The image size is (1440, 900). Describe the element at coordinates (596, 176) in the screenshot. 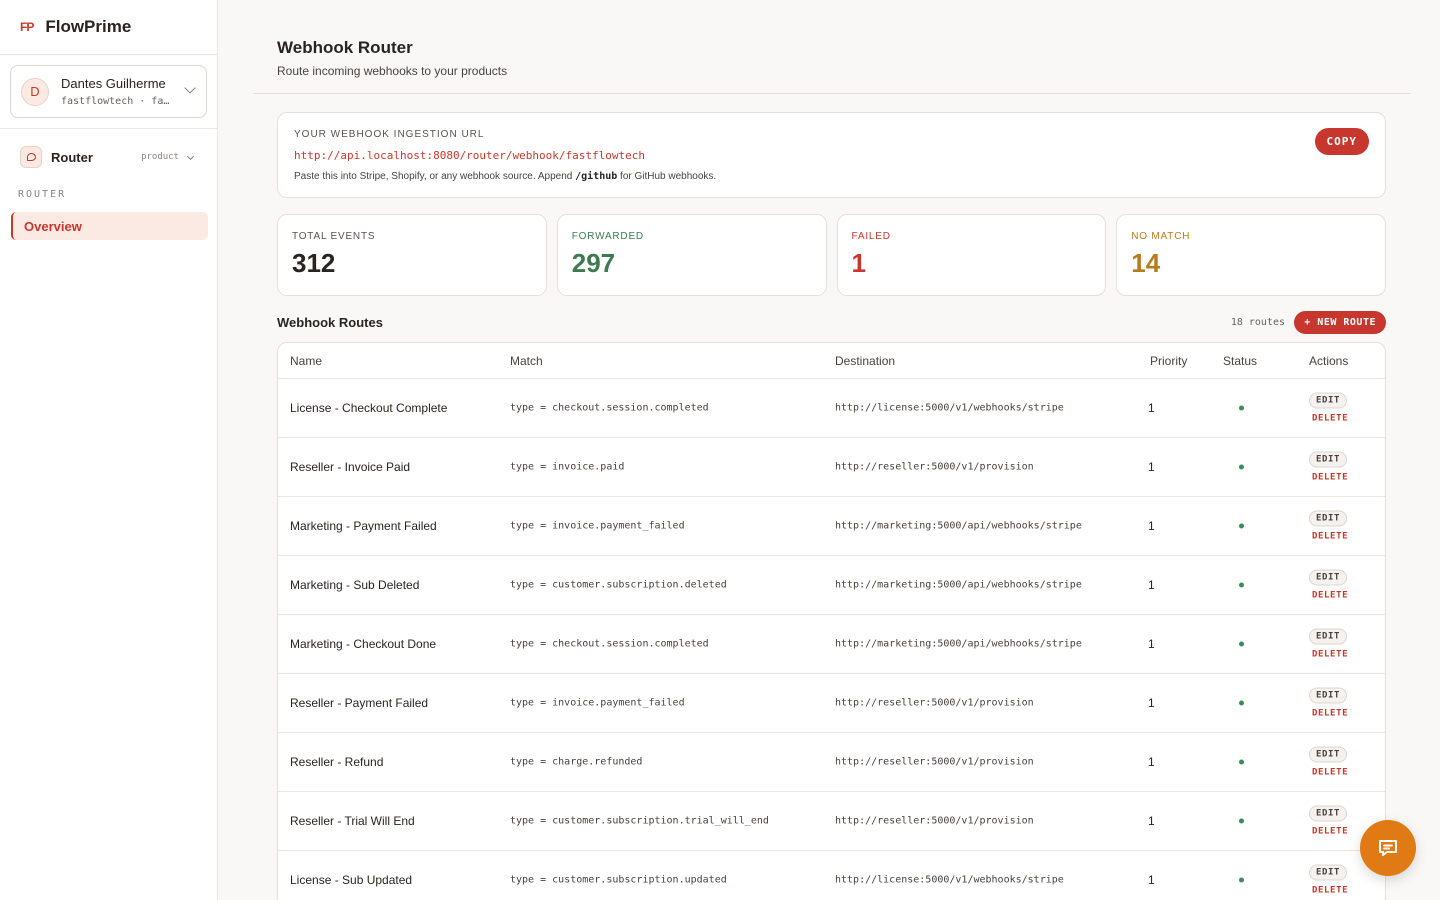

I see `help-code: /github` at that location.